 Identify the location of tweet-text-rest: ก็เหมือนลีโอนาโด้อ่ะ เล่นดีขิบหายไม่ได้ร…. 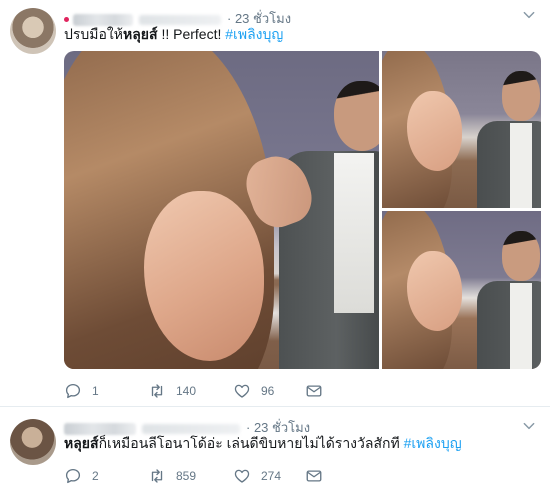
(251, 443).